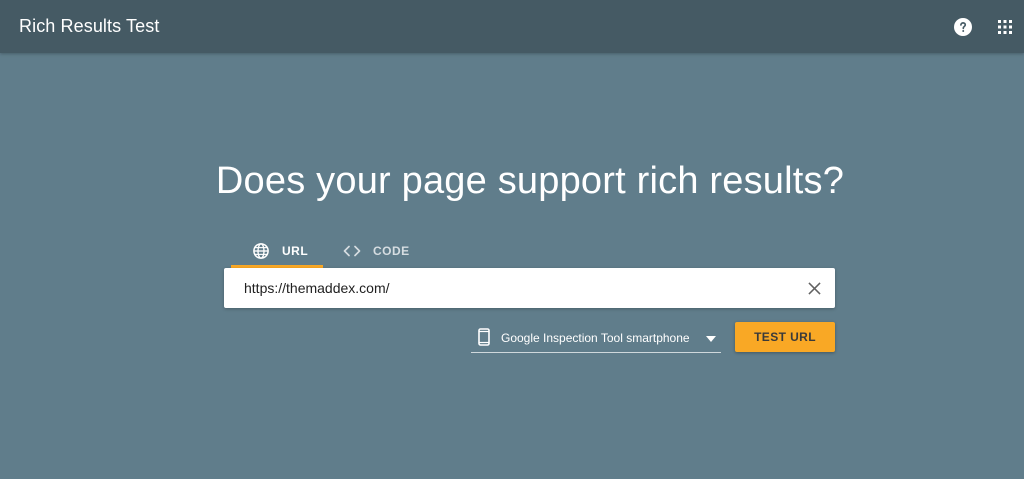 The image size is (1024, 479). What do you see at coordinates (711, 339) in the screenshot?
I see `chevron-down-icon` at bounding box center [711, 339].